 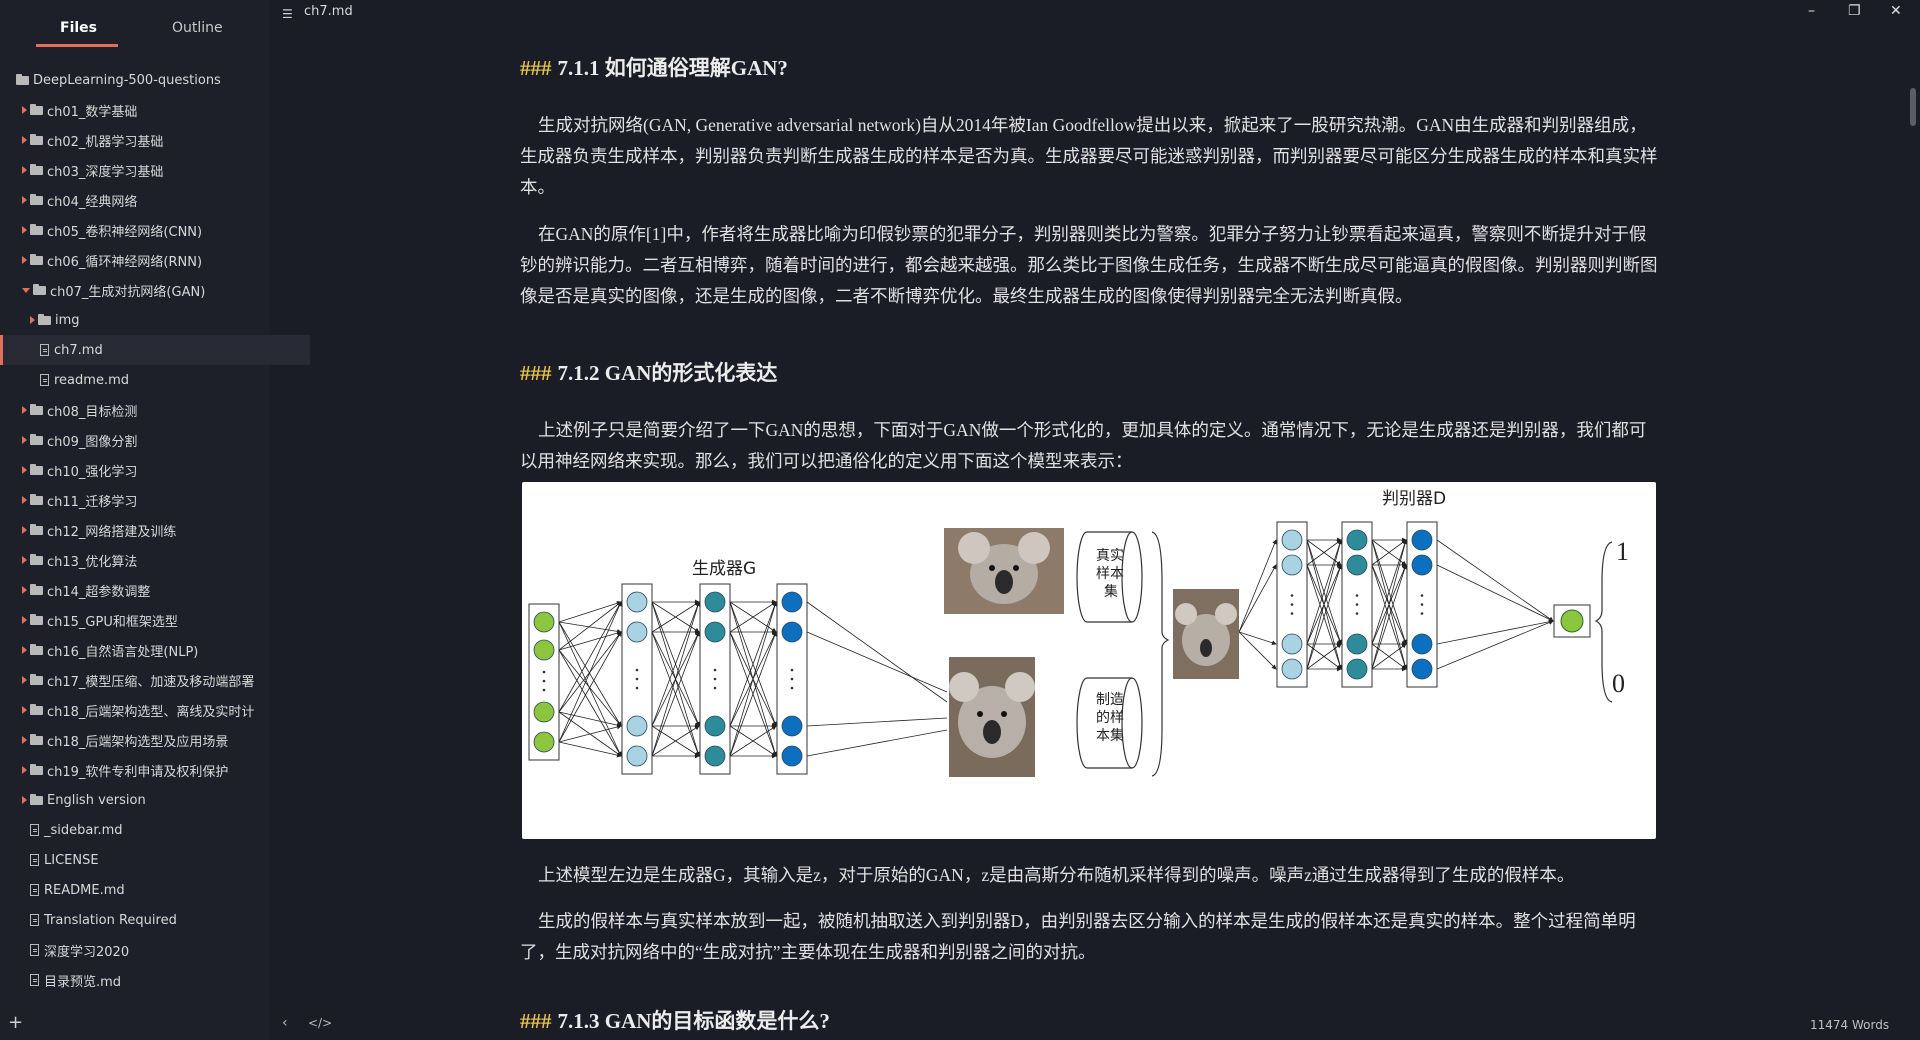 What do you see at coordinates (146, 530) in the screenshot?
I see `tree-folder-item: ch12_网络搭建及训练` at bounding box center [146, 530].